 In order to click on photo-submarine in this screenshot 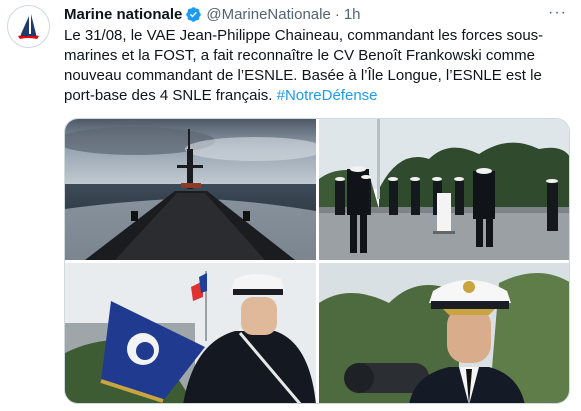, I will do `click(190, 189)`.